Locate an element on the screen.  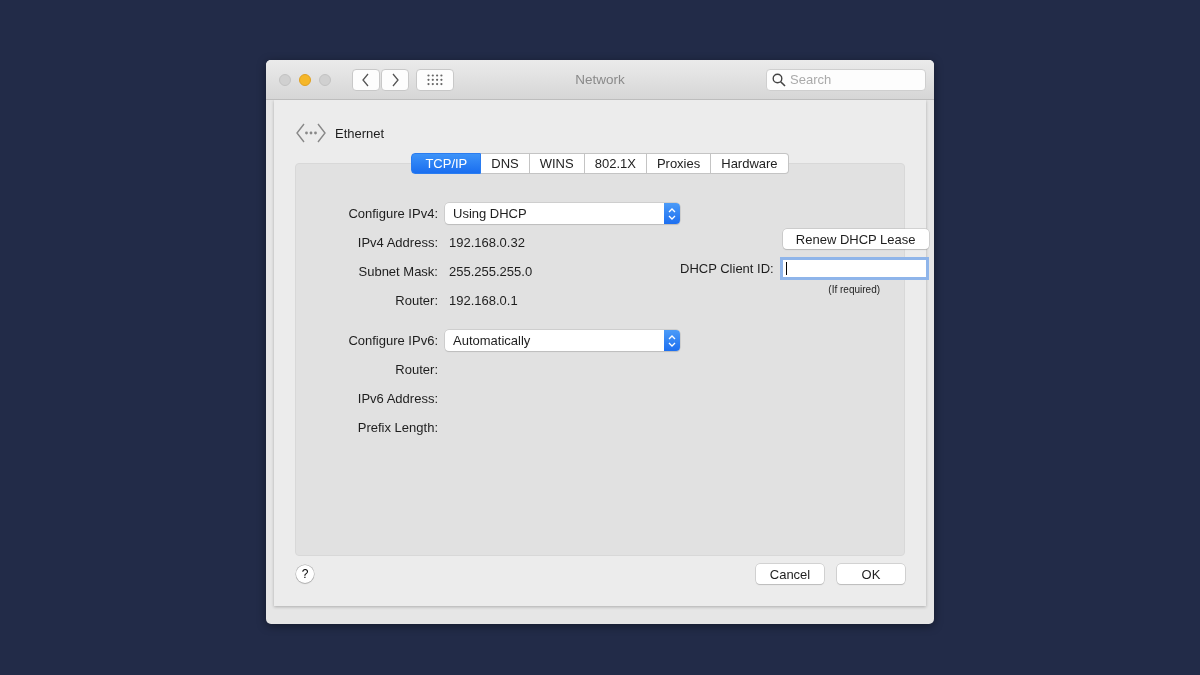
back-button is located at coordinates (366, 79).